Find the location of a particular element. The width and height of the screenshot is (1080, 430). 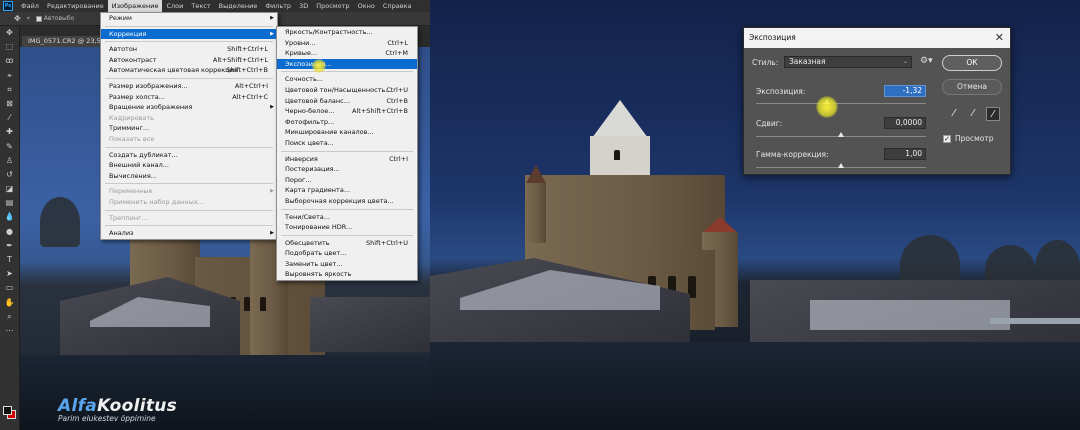

history-brush-tool-icon: ↺ is located at coordinates (9, 175).